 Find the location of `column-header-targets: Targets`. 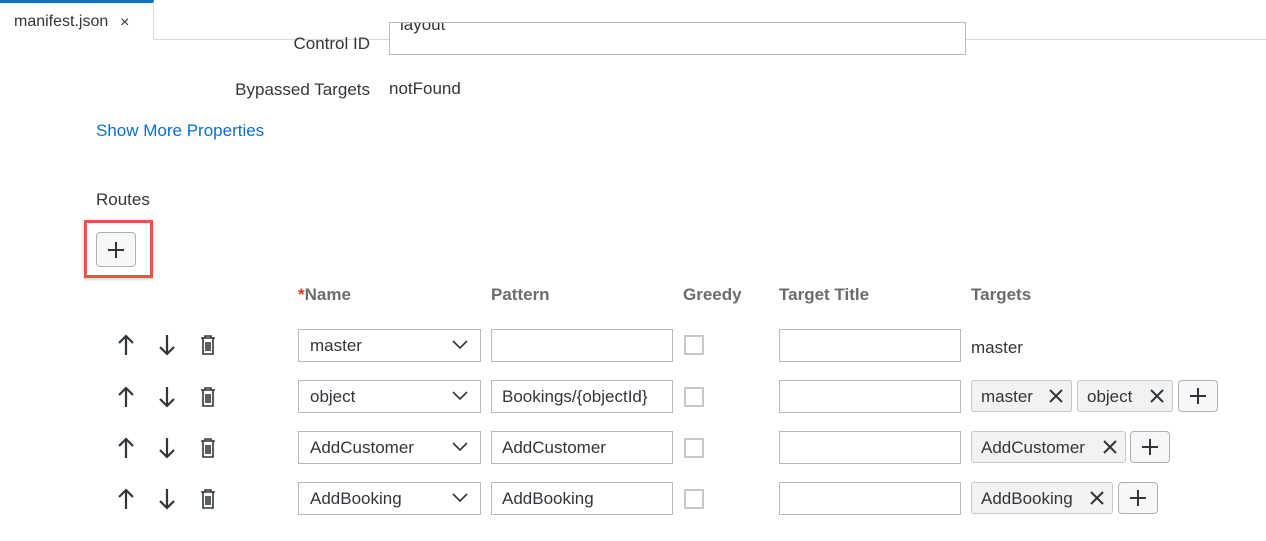

column-header-targets: Targets is located at coordinates (1001, 294).